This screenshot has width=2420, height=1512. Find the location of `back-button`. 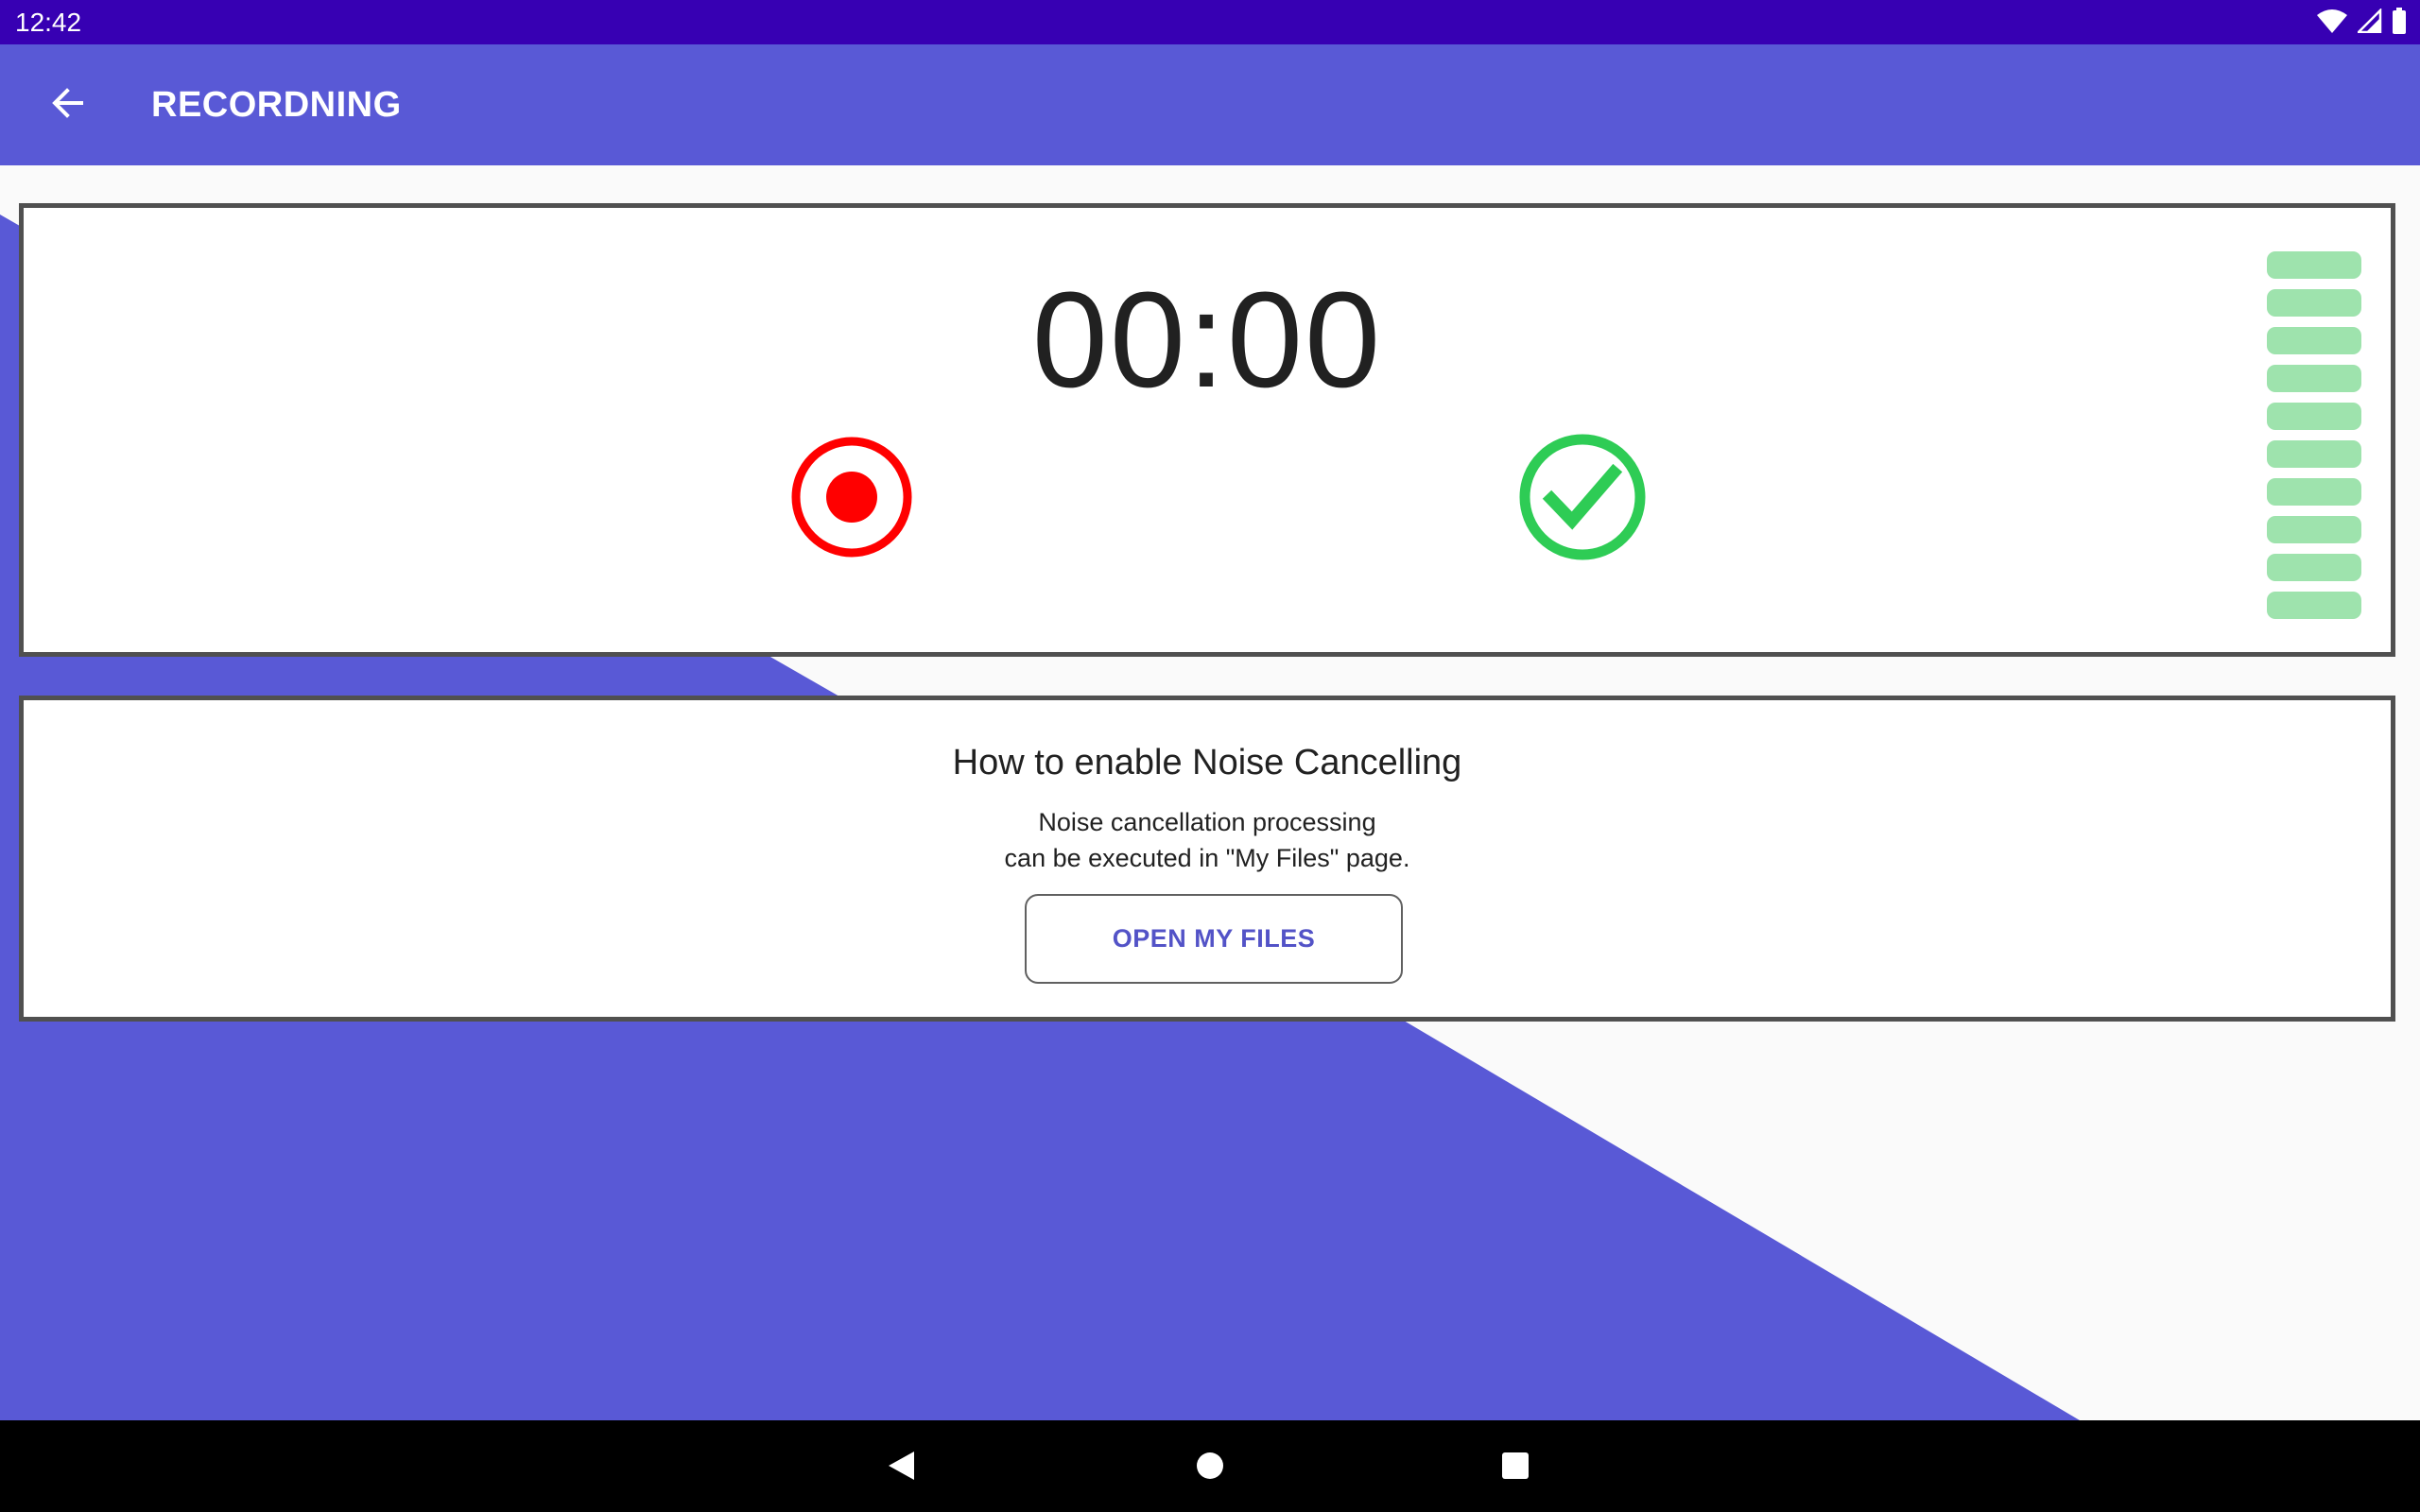

back-button is located at coordinates (68, 105).